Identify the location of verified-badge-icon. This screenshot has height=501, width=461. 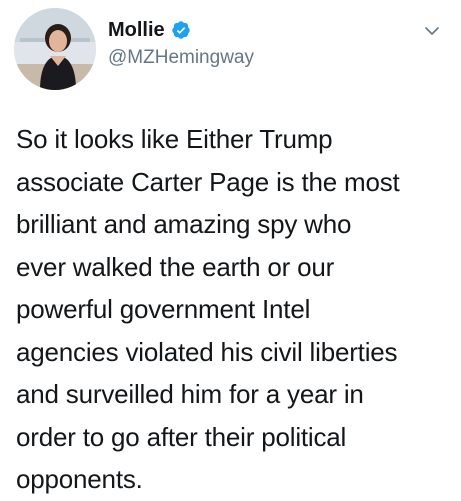
(181, 30).